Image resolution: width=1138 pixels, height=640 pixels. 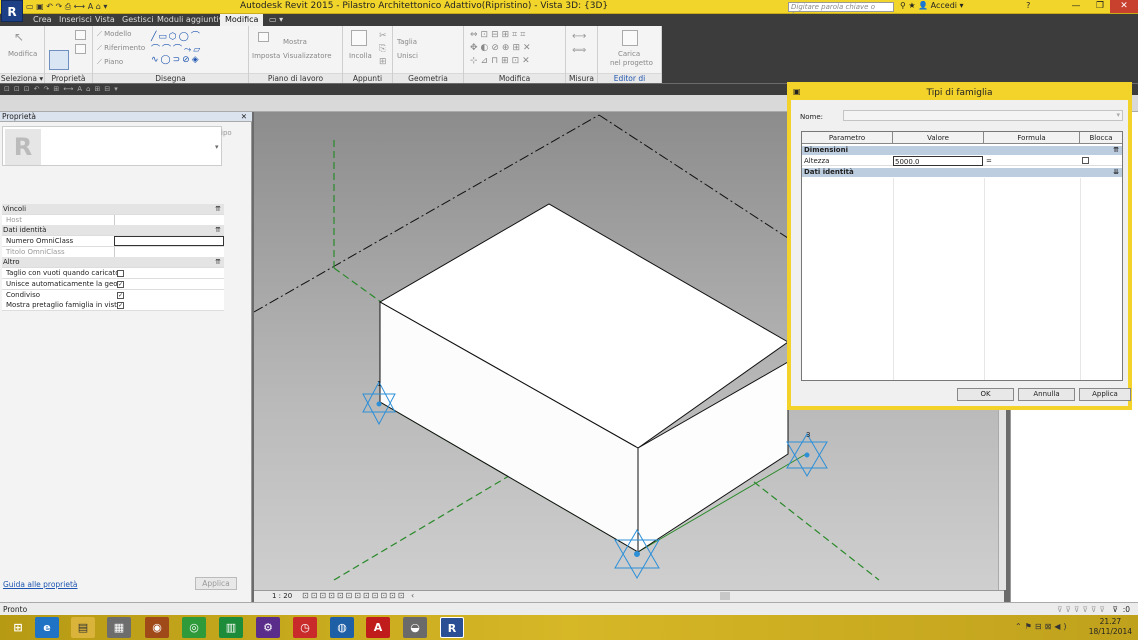 I want to click on excel-icon: ▥, so click(x=231, y=627).